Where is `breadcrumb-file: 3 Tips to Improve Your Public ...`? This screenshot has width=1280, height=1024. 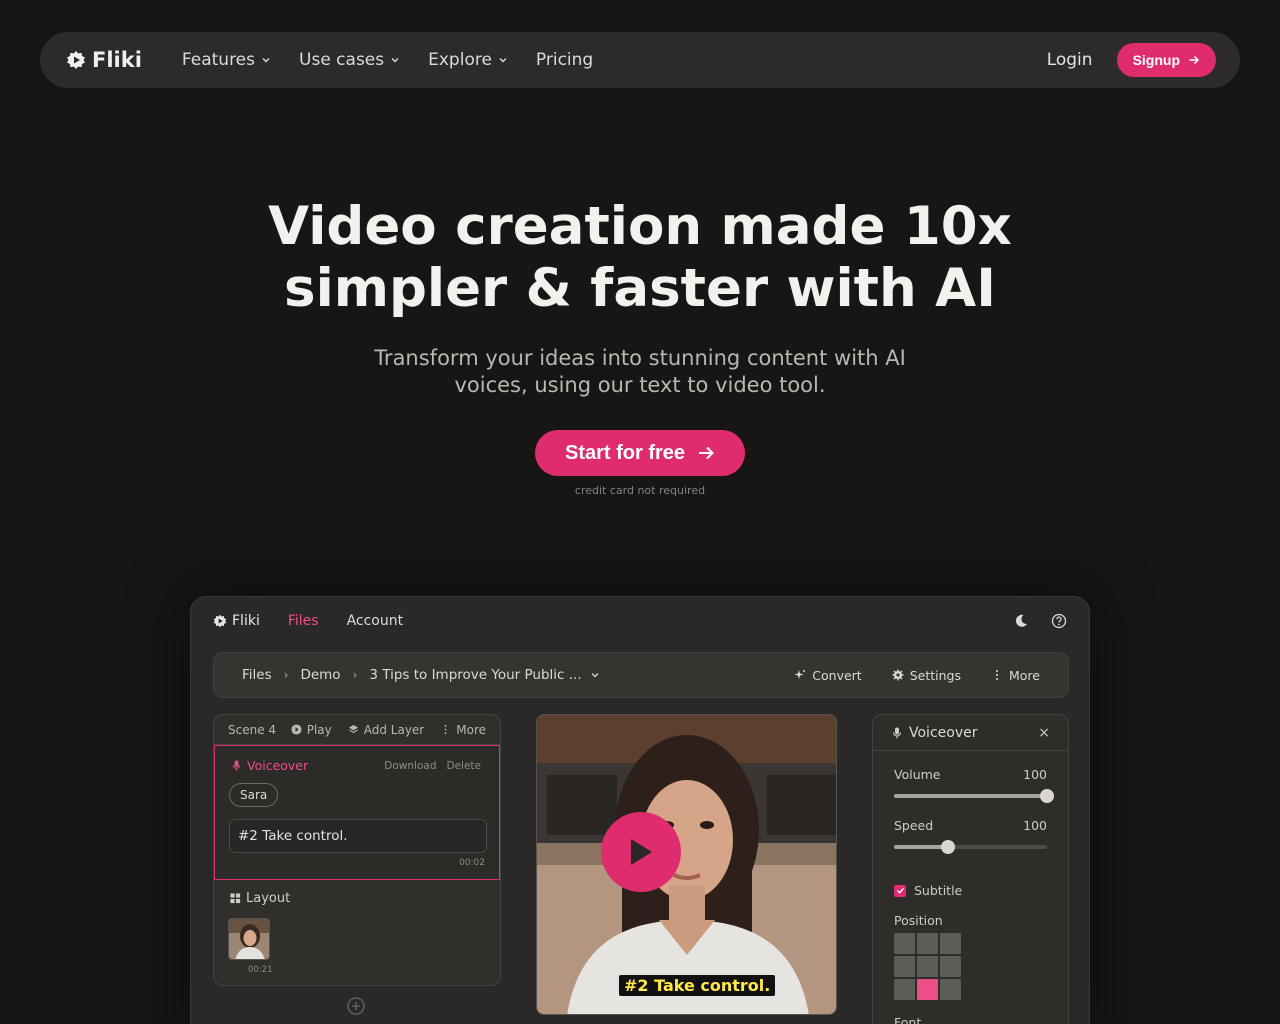
breadcrumb-file: 3 Tips to Improve Your Public ... is located at coordinates (475, 675).